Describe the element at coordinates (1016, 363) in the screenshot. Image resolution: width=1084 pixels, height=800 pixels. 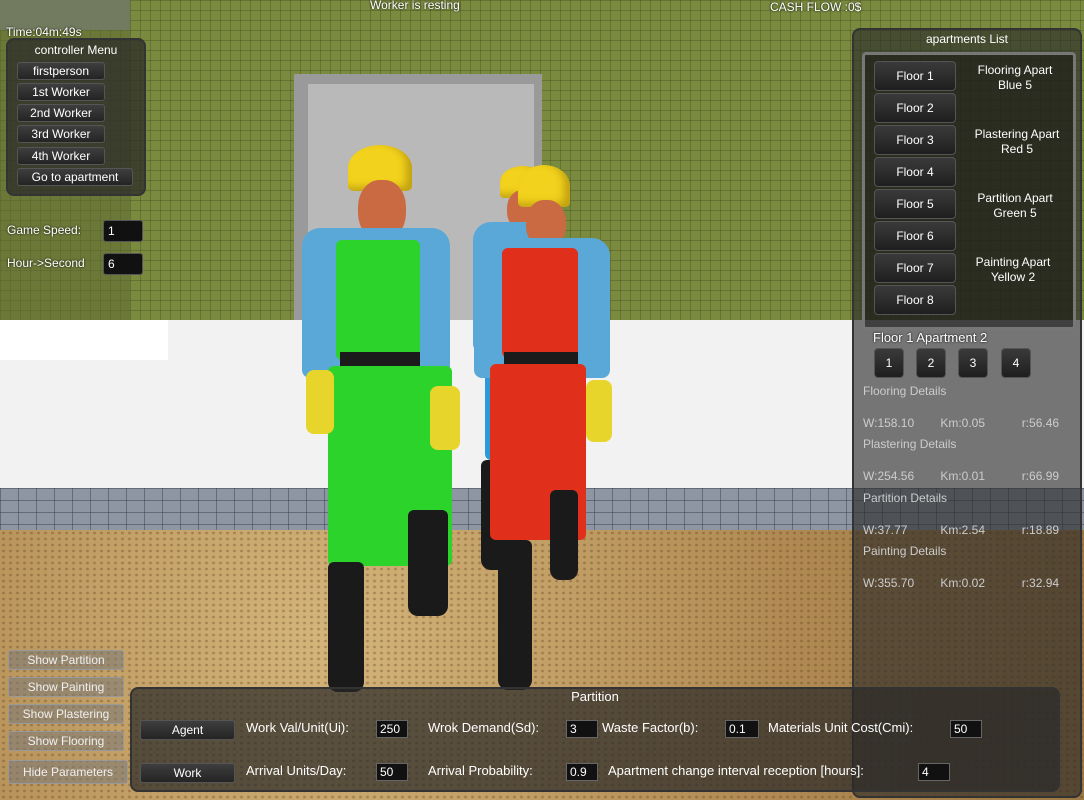
I see `apartment-4-button: 4` at that location.